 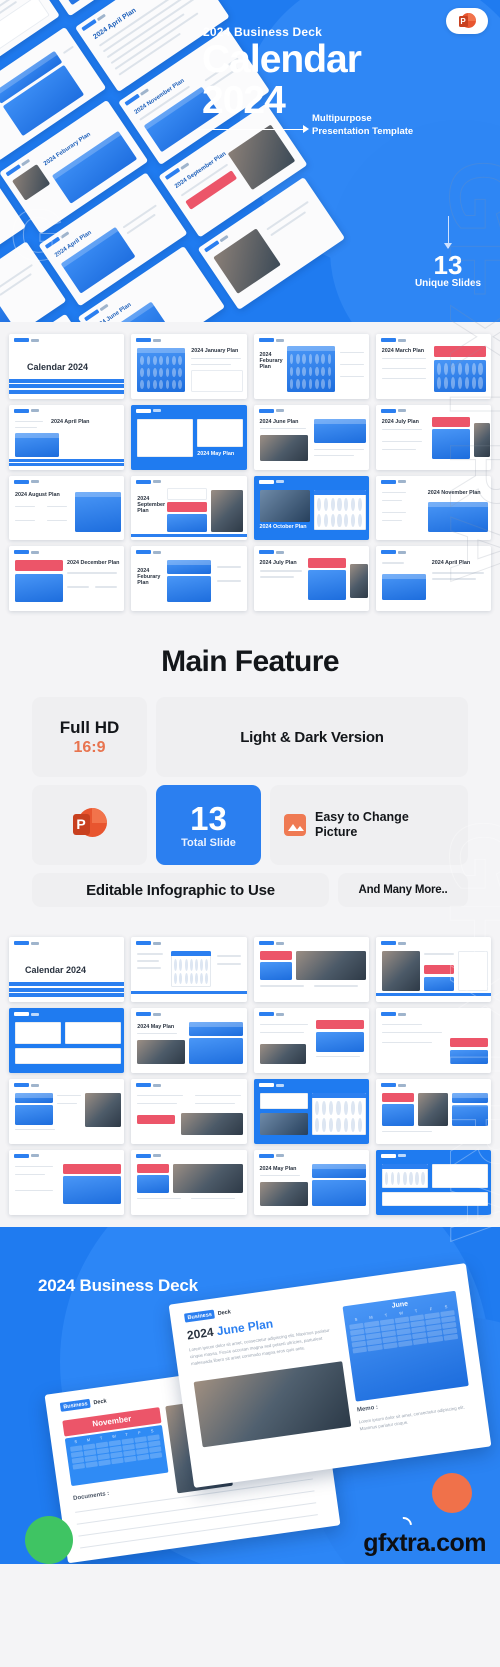 I want to click on hero-subtitle: Multipurpose Presentation Template, so click(x=362, y=126).